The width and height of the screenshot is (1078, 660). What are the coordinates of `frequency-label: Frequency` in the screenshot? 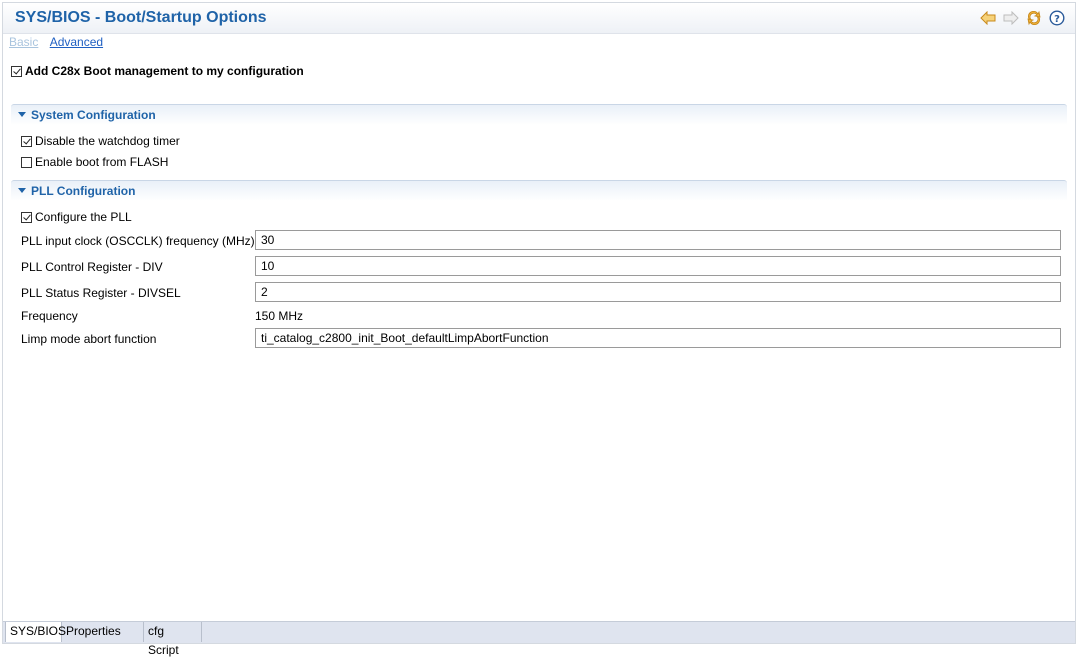 It's located at (49, 316).